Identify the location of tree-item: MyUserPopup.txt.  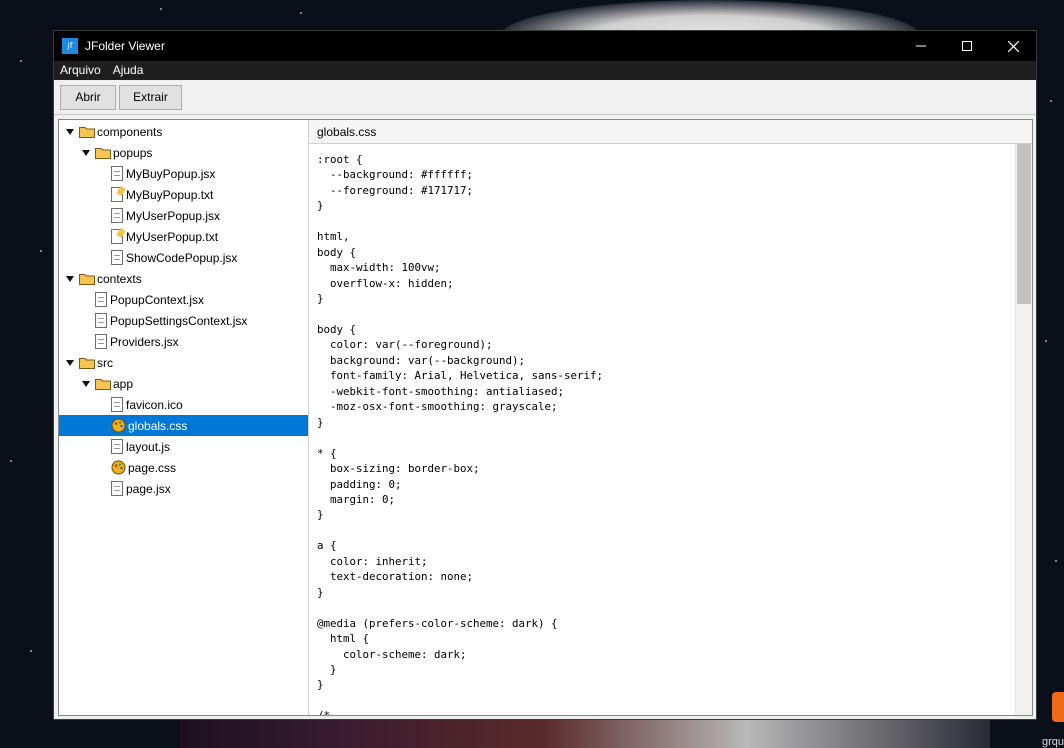
(183, 236).